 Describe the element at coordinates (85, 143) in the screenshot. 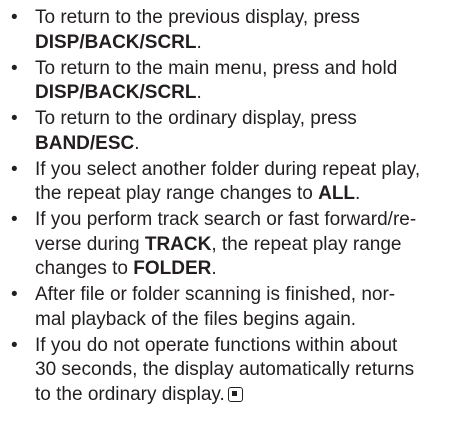

I see `button-name: BAND/ESC` at that location.